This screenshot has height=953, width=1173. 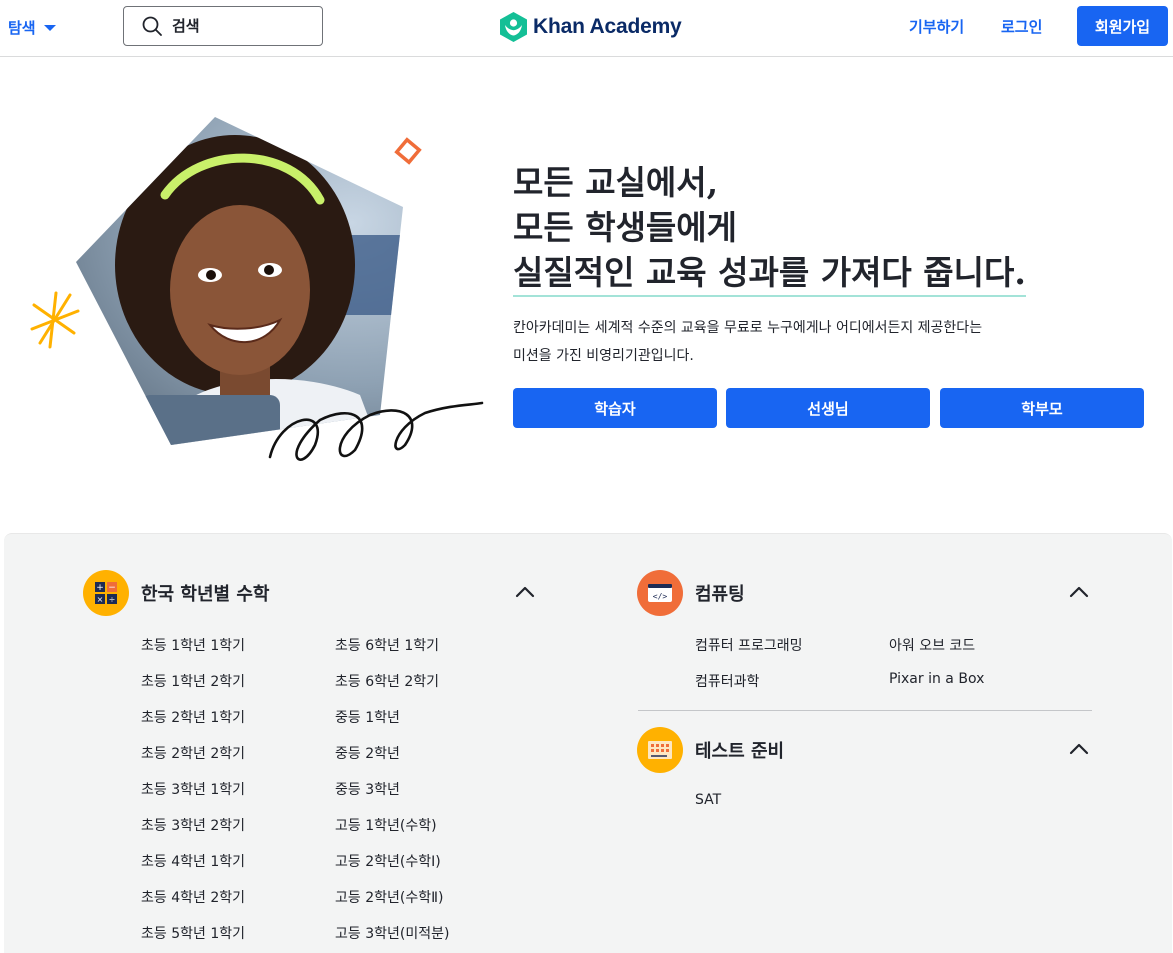 What do you see at coordinates (828, 408) in the screenshot?
I see `teacher-button: 선생님` at bounding box center [828, 408].